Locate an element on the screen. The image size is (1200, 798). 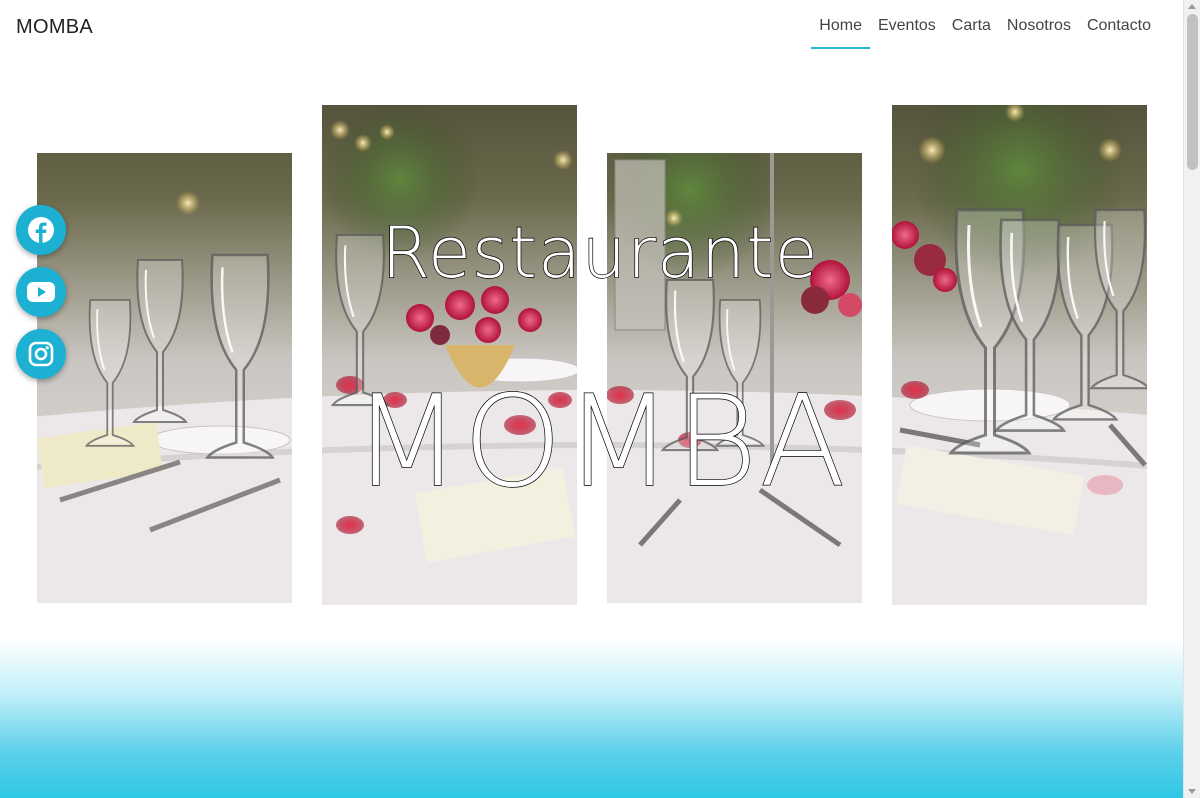
scroll-up-arrow-icon is located at coordinates (1192, 6).